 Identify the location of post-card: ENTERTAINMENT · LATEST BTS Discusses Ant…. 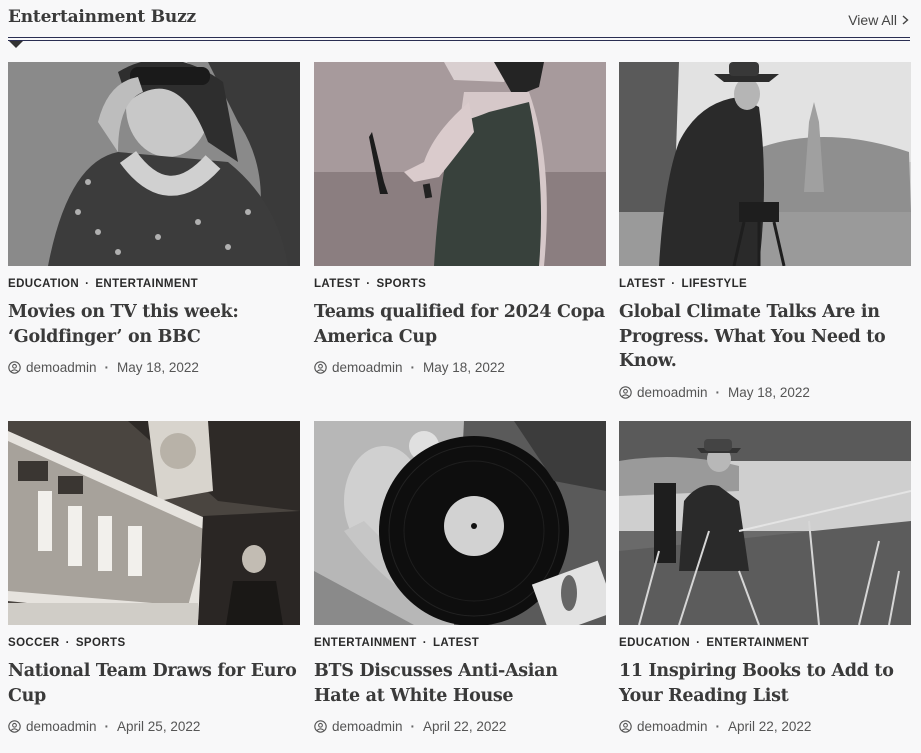
(460, 577).